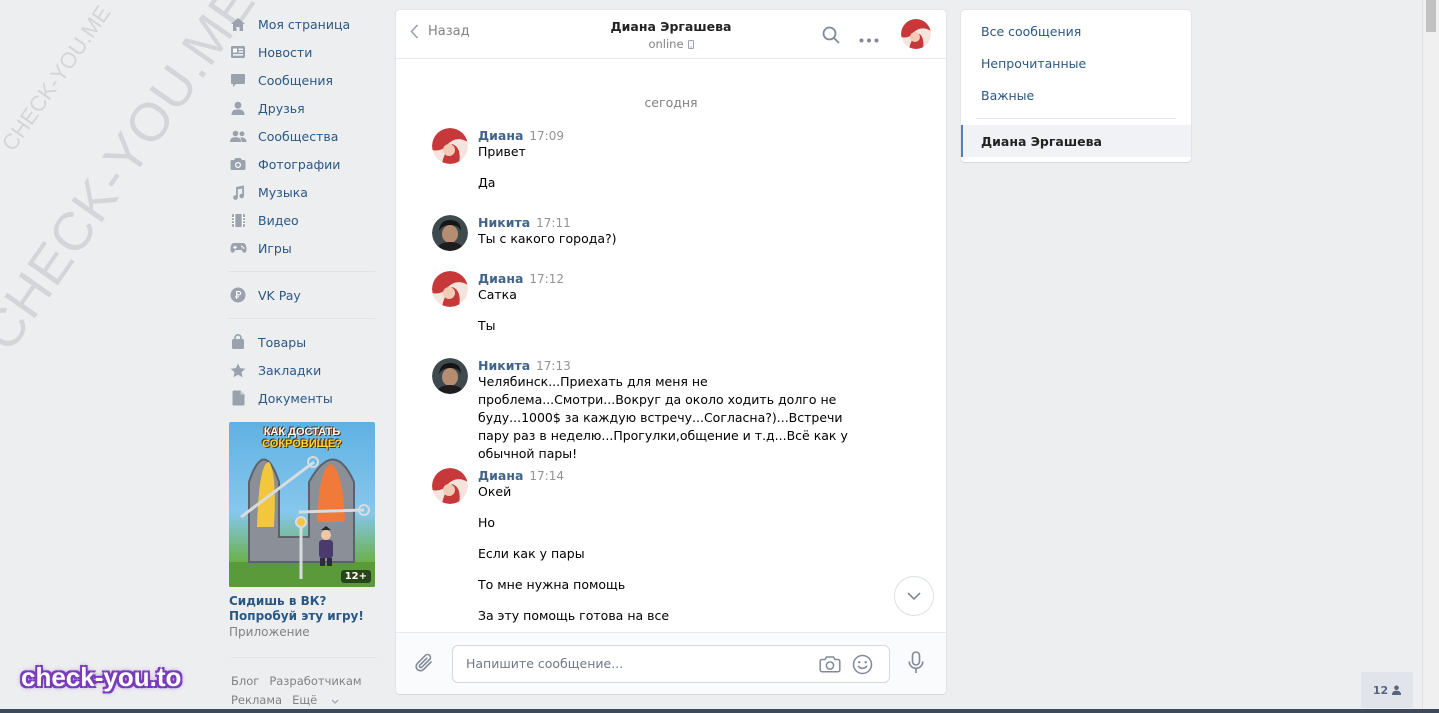  What do you see at coordinates (238, 342) in the screenshot?
I see `bag-icon` at bounding box center [238, 342].